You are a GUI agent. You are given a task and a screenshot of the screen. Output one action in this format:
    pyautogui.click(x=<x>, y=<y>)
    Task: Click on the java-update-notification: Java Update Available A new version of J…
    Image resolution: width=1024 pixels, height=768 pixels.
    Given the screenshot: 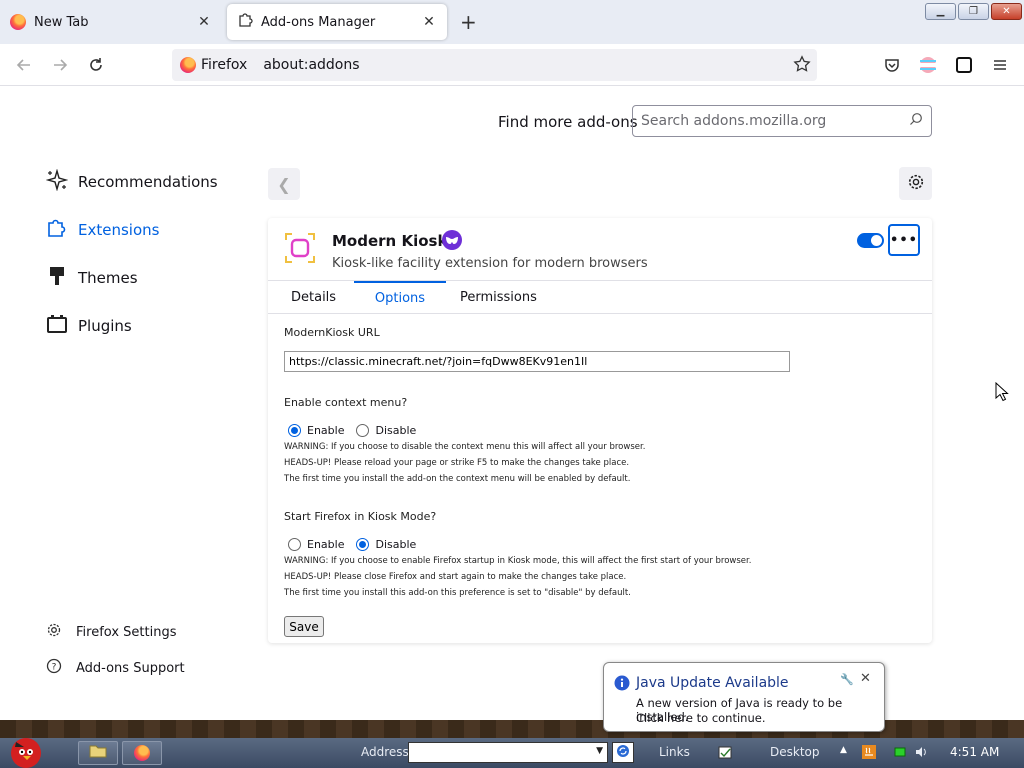 What is the action you would take?
    pyautogui.click(x=744, y=697)
    